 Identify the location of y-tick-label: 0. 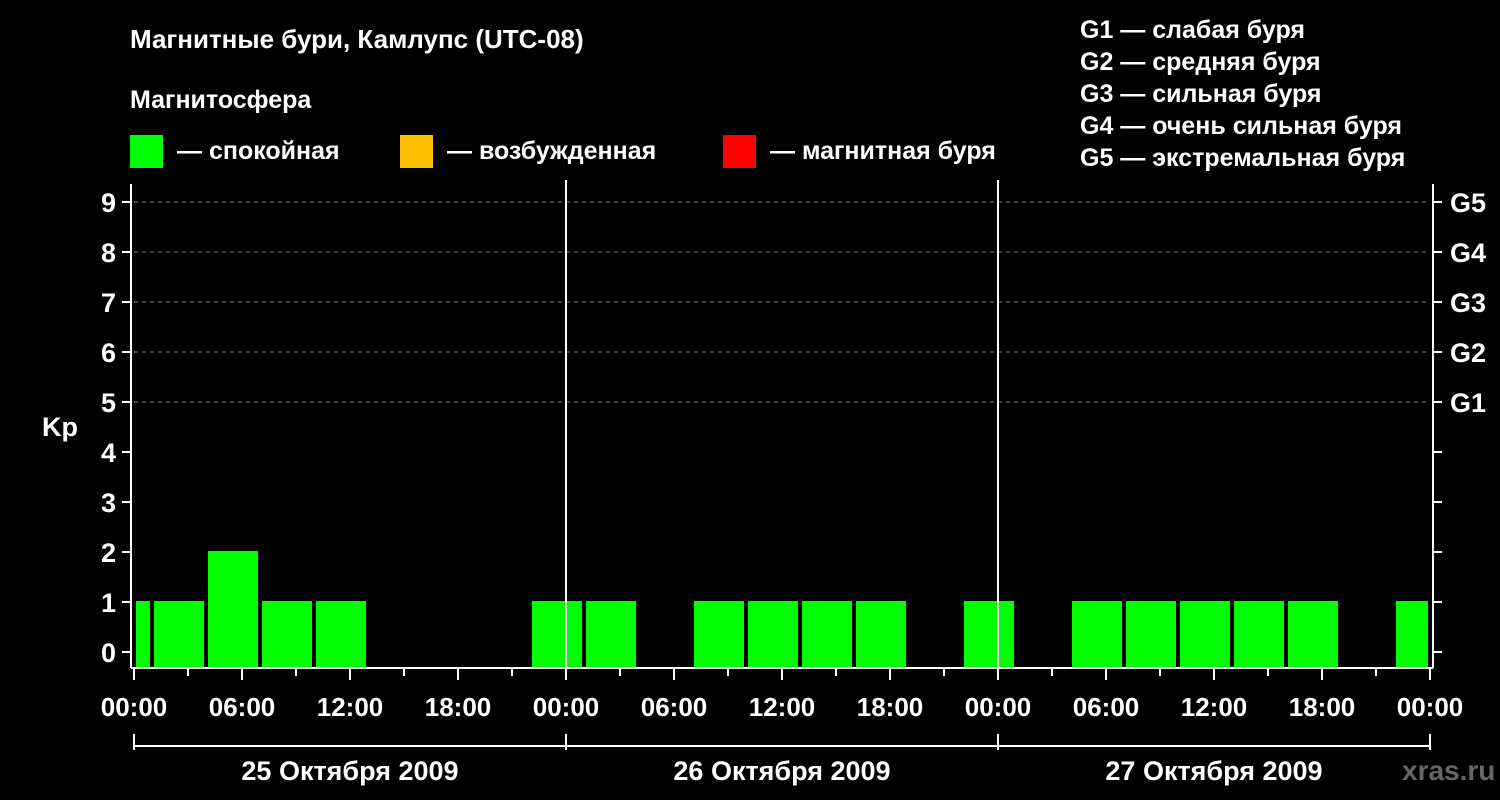
(108, 653).